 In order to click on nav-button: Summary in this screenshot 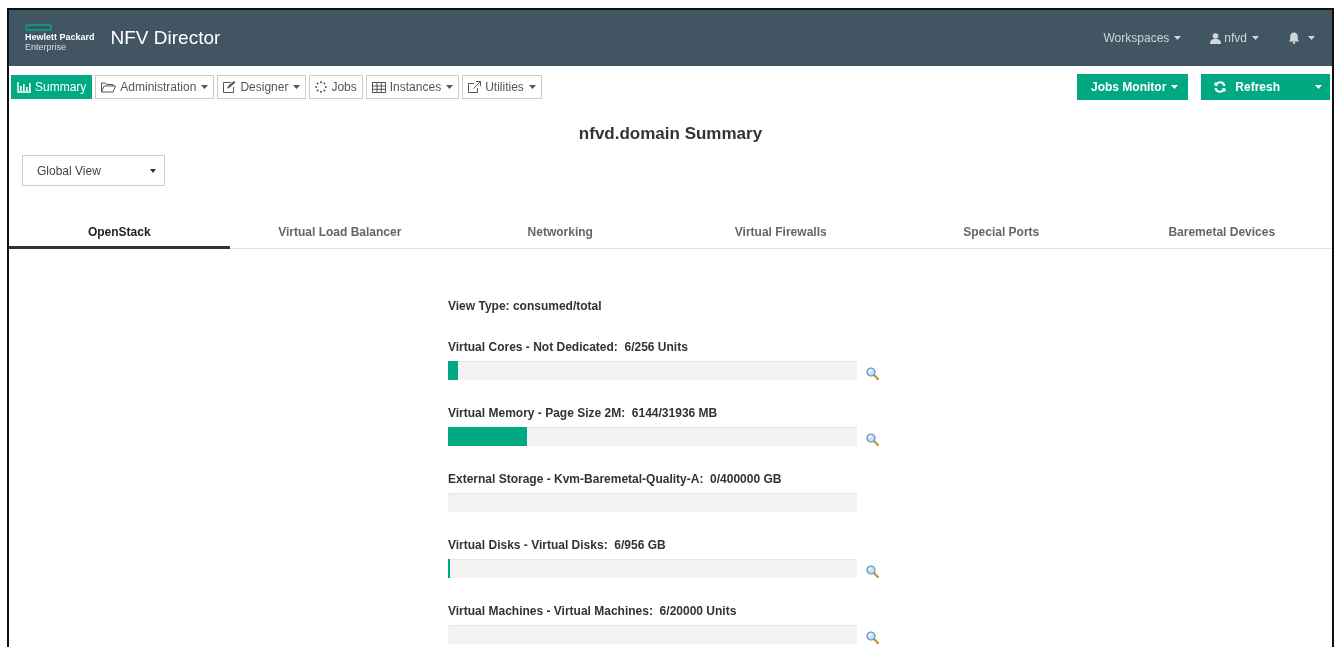, I will do `click(52, 87)`.